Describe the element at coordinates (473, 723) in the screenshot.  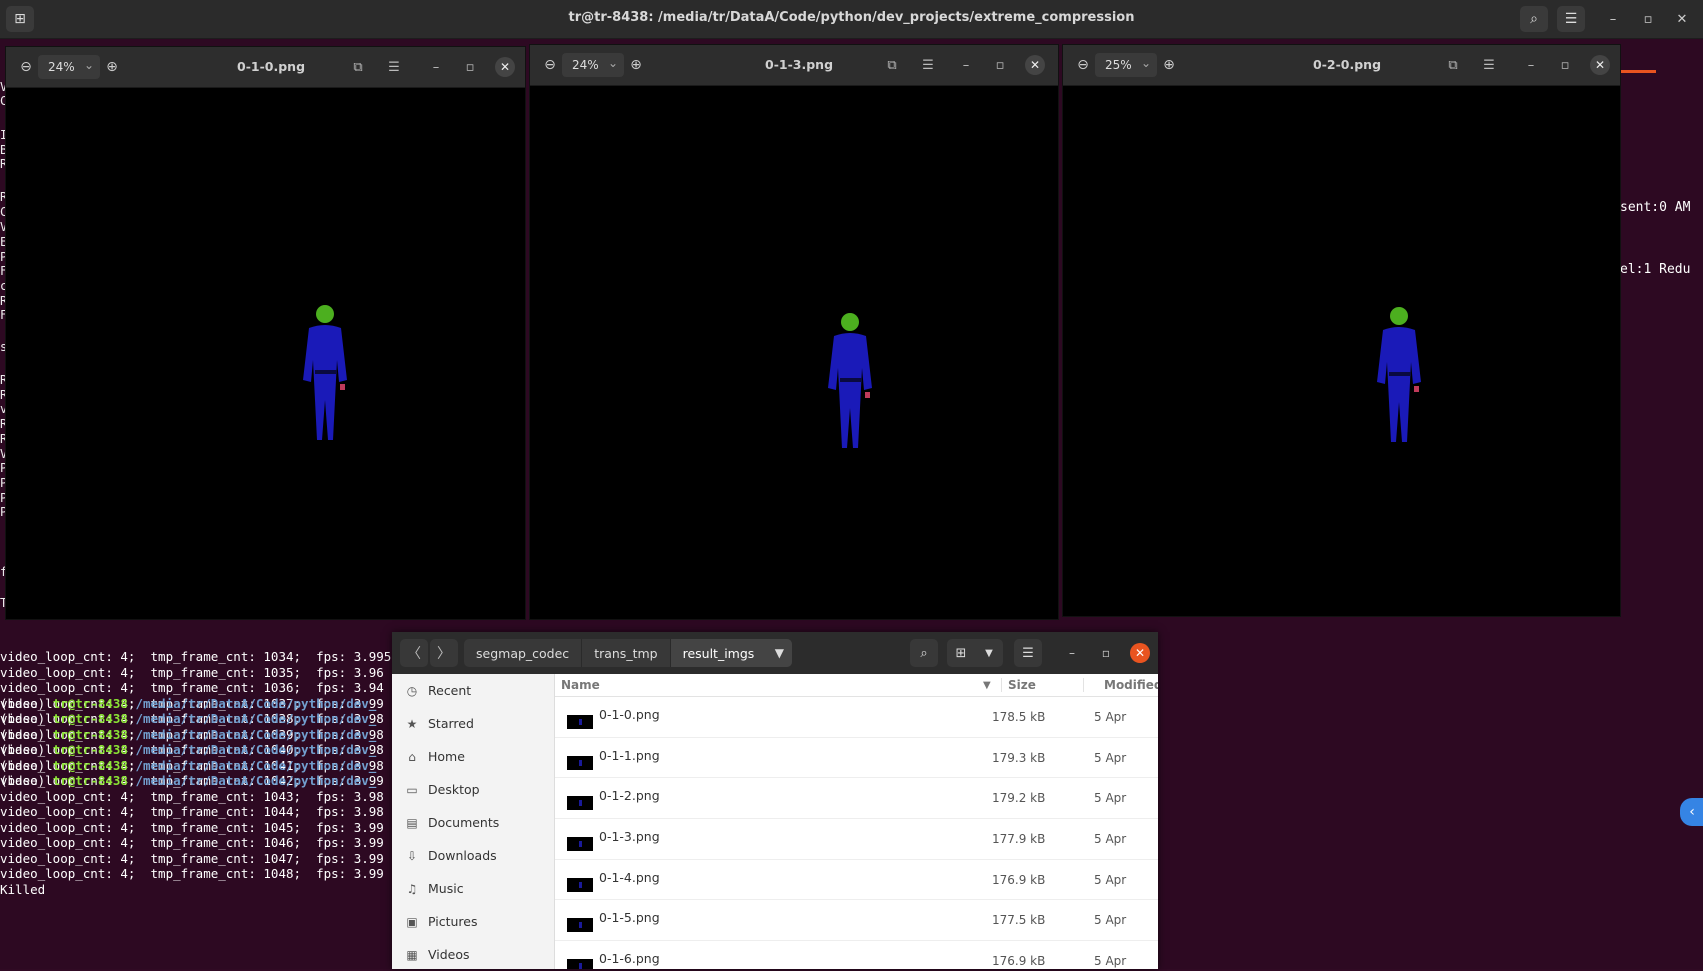
I see `sidebar-item-starred: ★ Starred` at that location.